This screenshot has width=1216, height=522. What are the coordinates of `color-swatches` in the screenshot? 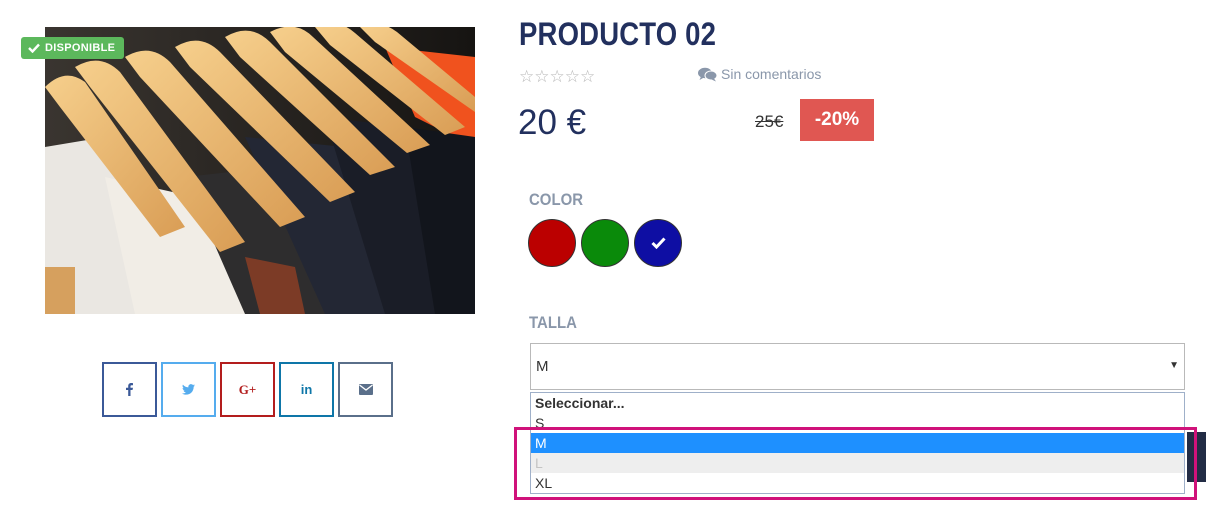 It's located at (605, 243).